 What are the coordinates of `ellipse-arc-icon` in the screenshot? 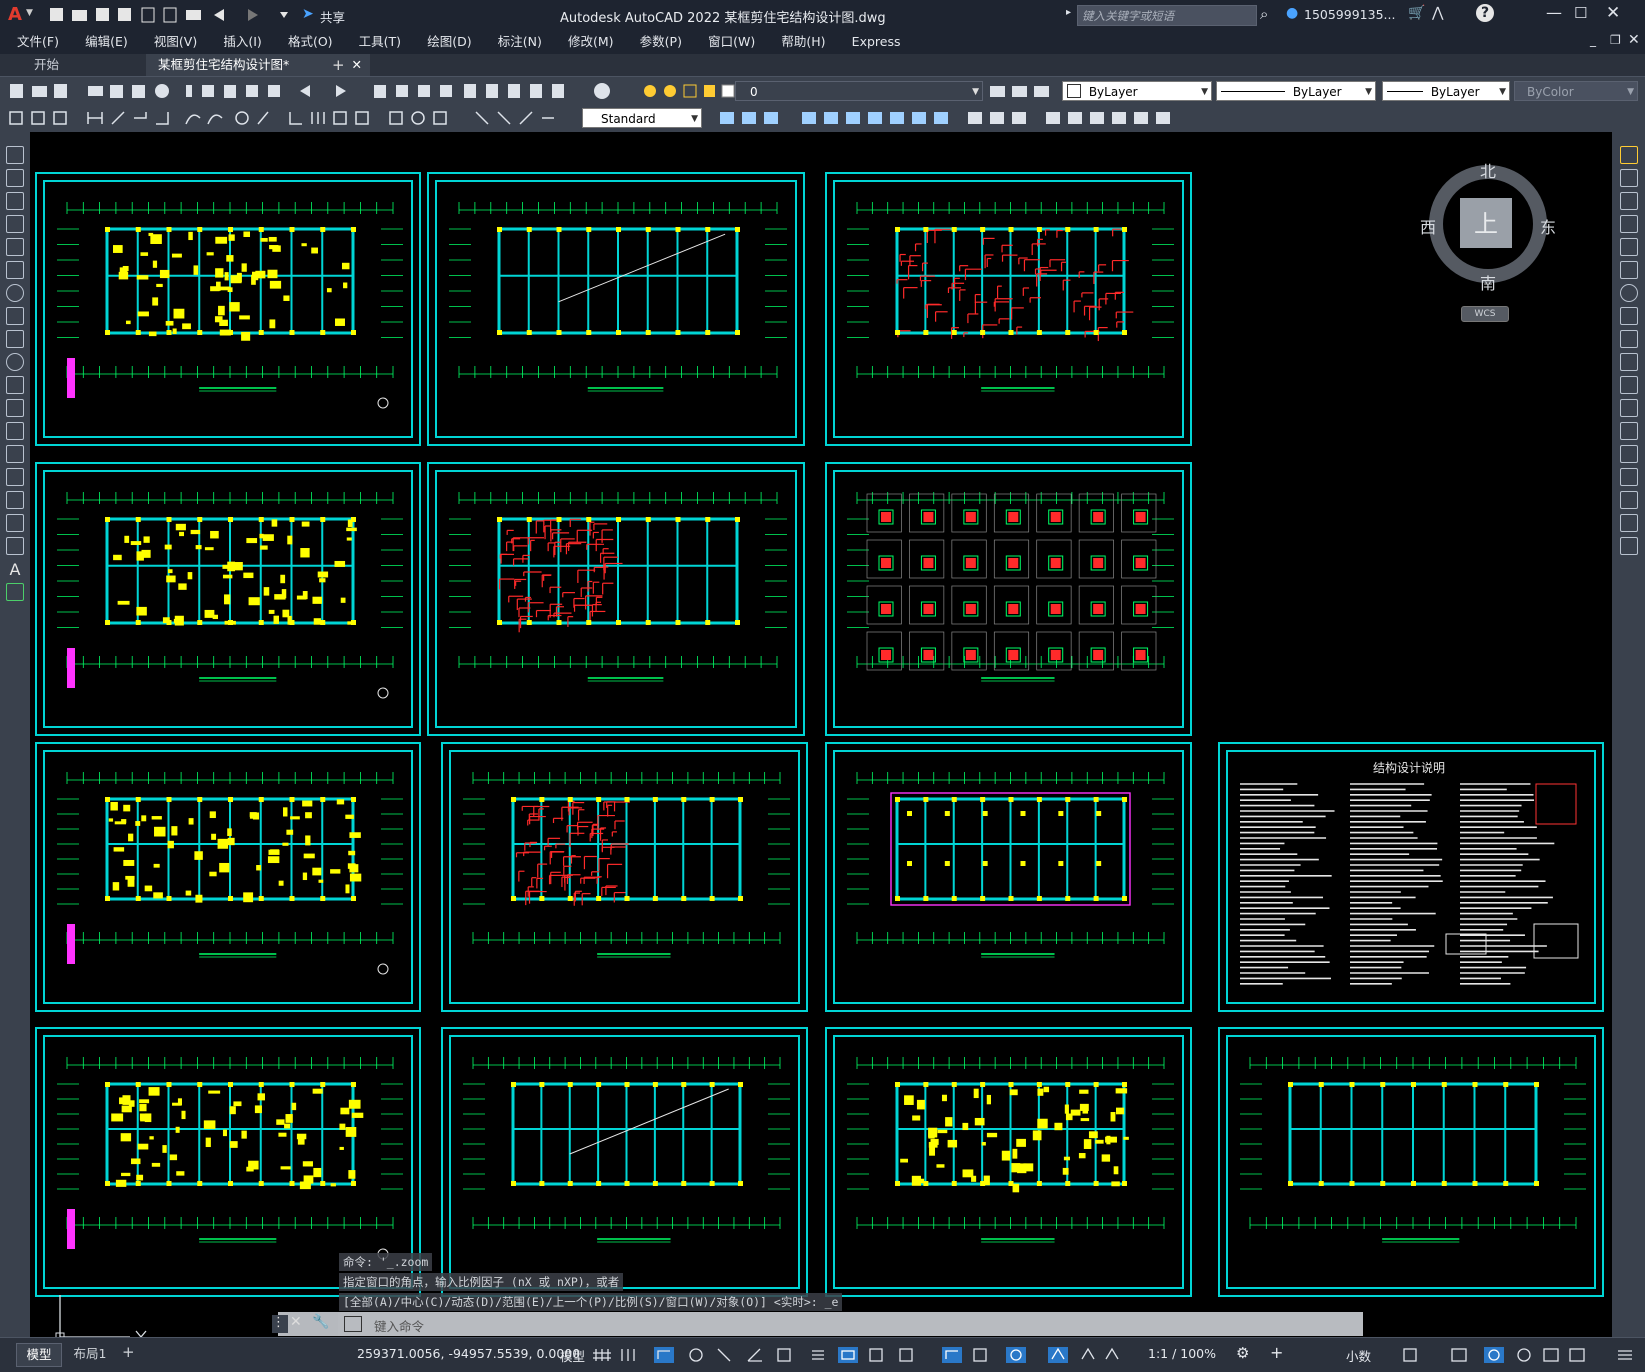 It's located at (15, 385).